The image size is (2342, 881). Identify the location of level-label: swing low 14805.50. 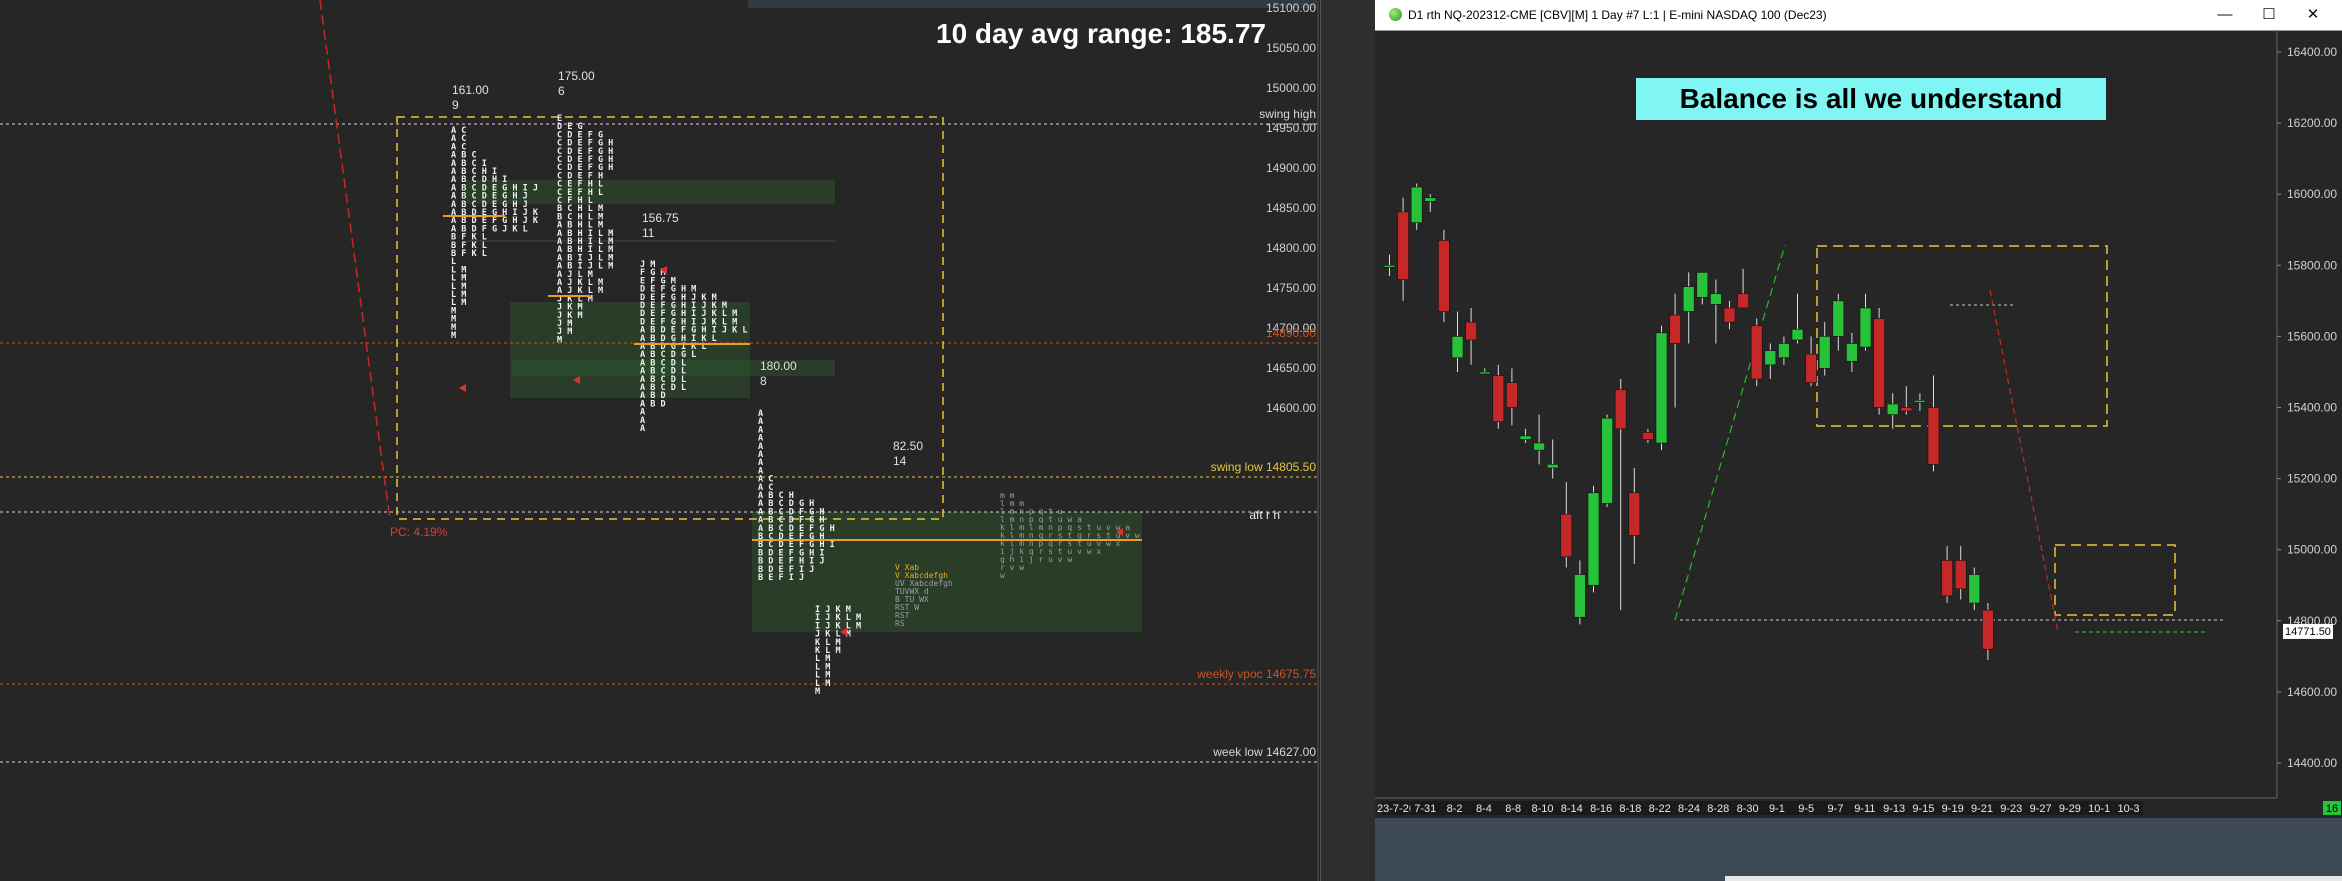
(1264, 467).